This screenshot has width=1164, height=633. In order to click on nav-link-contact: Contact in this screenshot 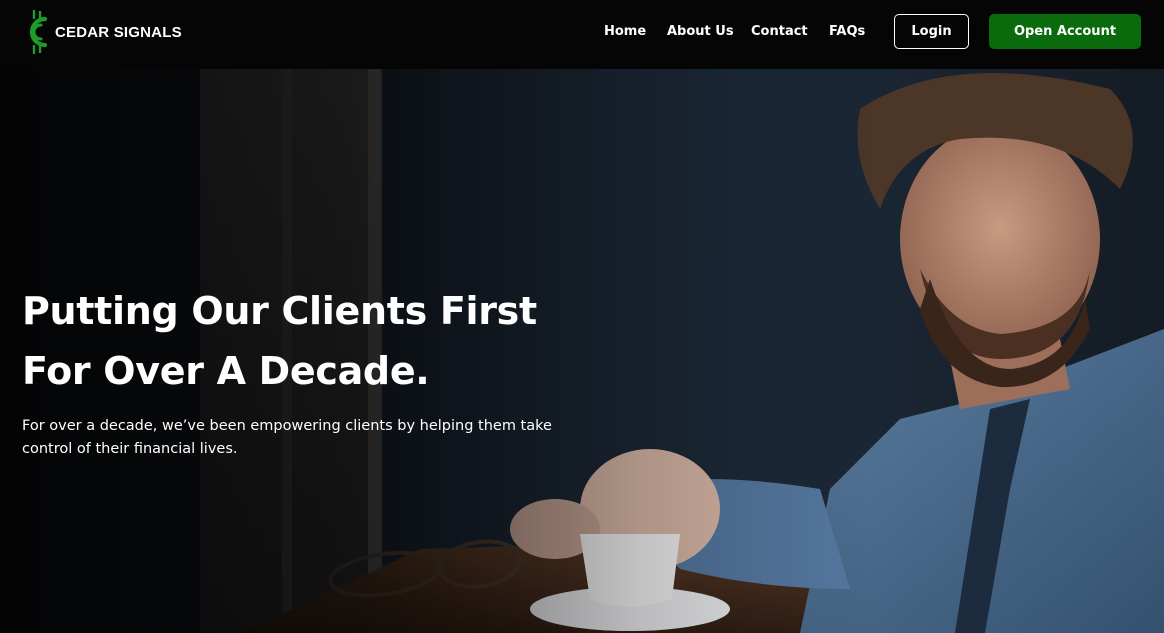, I will do `click(779, 32)`.